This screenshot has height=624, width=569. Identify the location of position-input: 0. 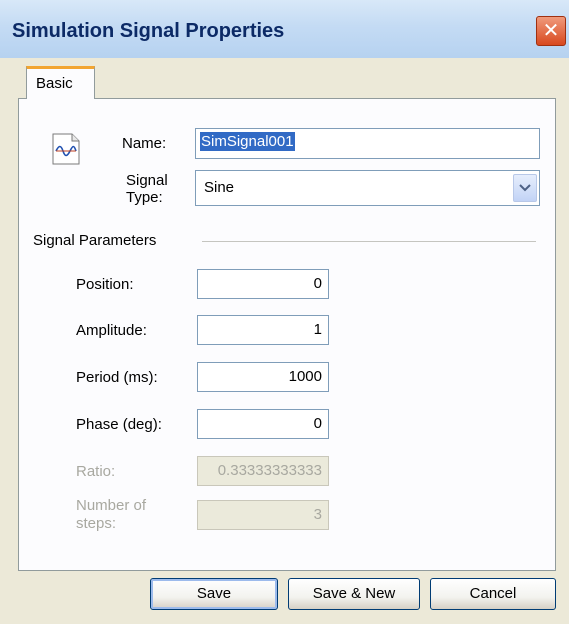
(263, 284).